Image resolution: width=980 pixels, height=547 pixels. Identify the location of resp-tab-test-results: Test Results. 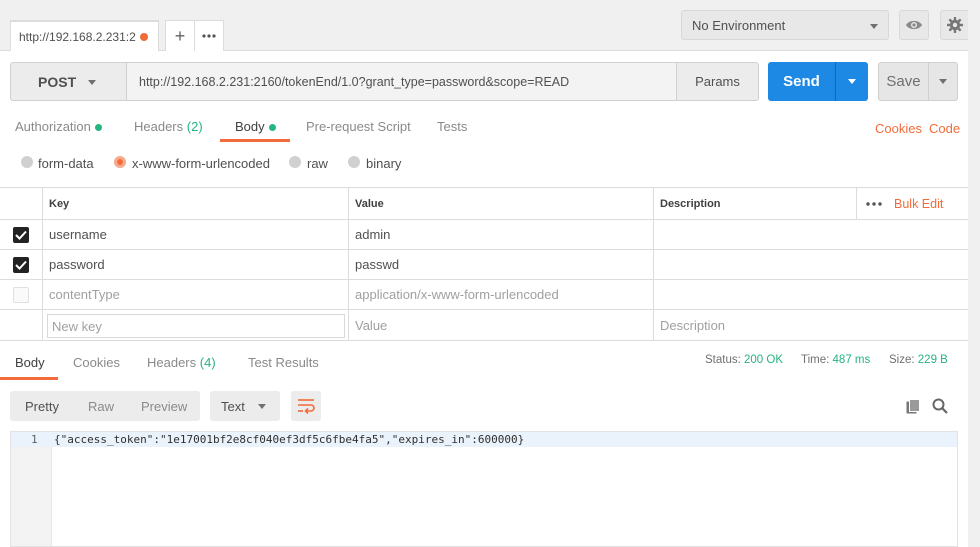
(283, 362).